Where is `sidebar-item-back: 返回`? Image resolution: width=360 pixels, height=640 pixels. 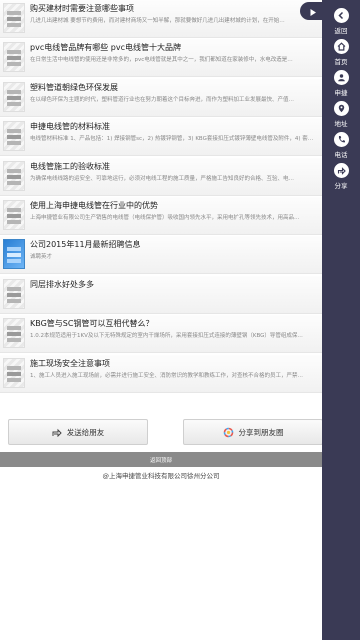
sidebar-item-back: 返回 is located at coordinates (341, 25).